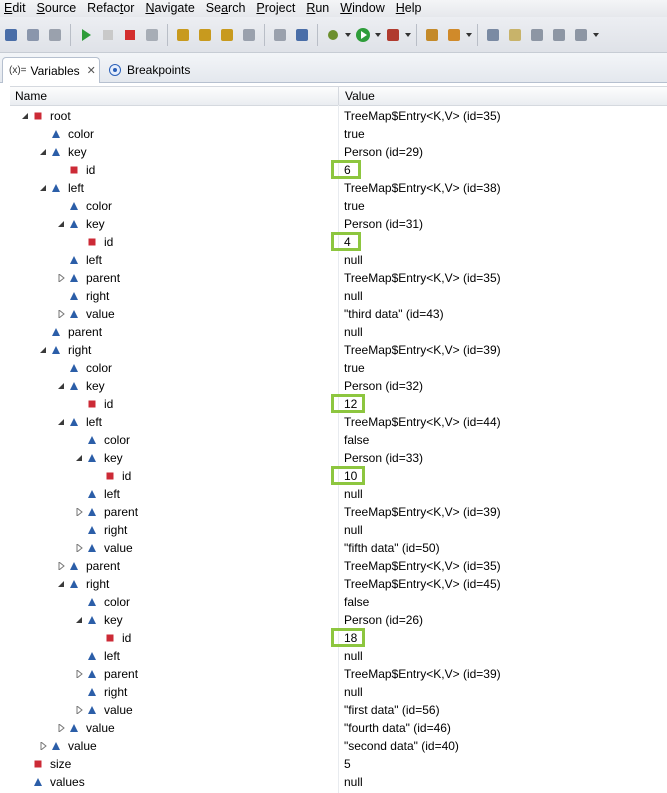 This screenshot has height=793, width=667. Describe the element at coordinates (432, 35) in the screenshot. I see `new-package-button` at that location.